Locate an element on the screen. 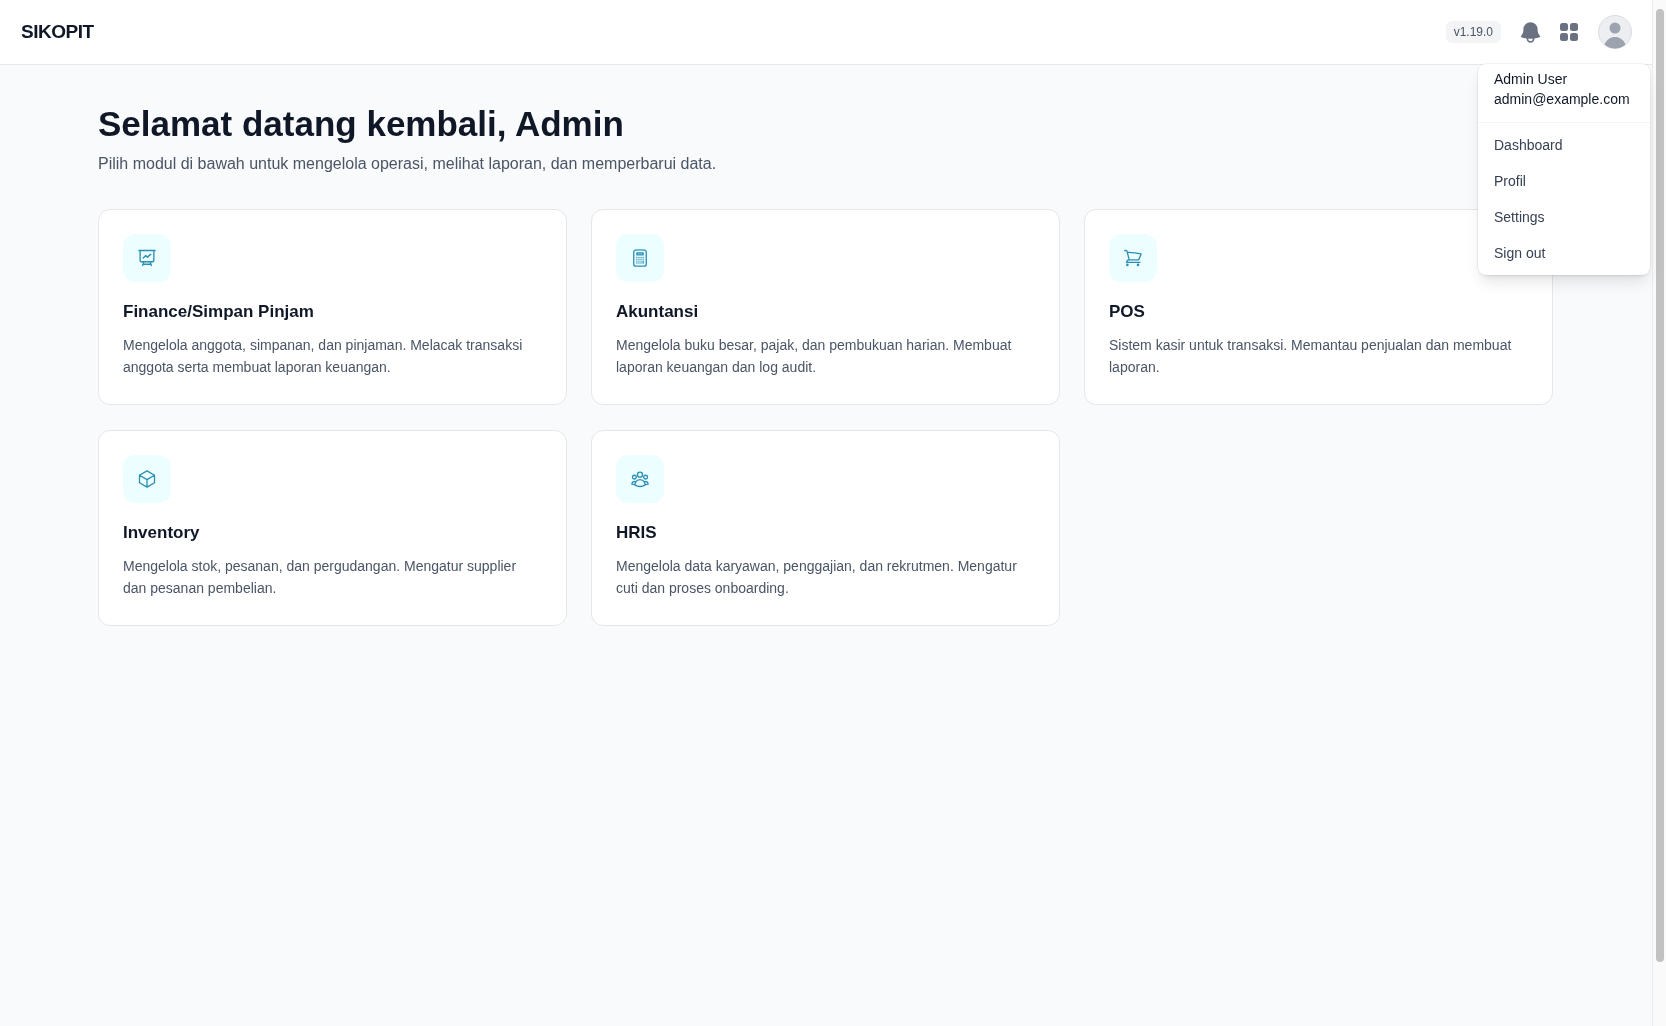  welcome-heading: Selamat datang kembali, Admin is located at coordinates (361, 124).